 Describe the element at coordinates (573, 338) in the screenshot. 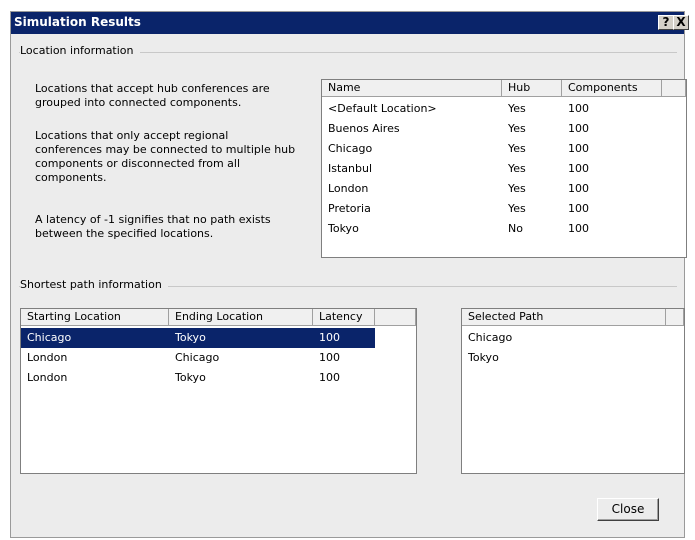

I see `selected-path-item: Chicago` at that location.